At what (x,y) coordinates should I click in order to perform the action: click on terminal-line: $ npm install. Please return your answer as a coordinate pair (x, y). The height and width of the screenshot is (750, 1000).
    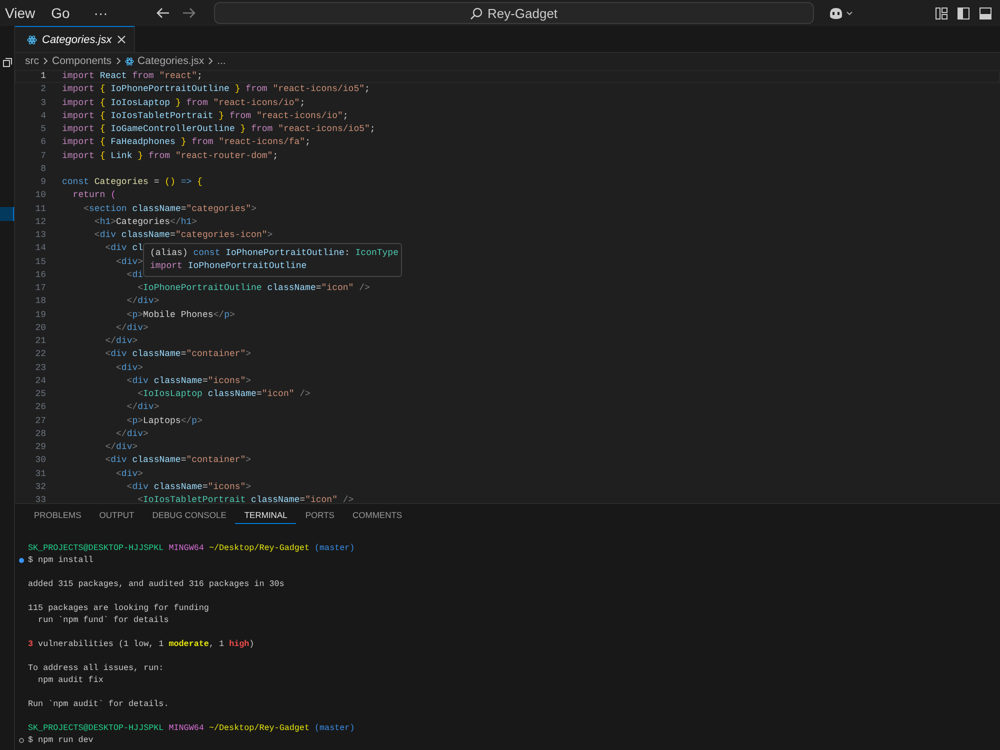
    Looking at the image, I should click on (61, 560).